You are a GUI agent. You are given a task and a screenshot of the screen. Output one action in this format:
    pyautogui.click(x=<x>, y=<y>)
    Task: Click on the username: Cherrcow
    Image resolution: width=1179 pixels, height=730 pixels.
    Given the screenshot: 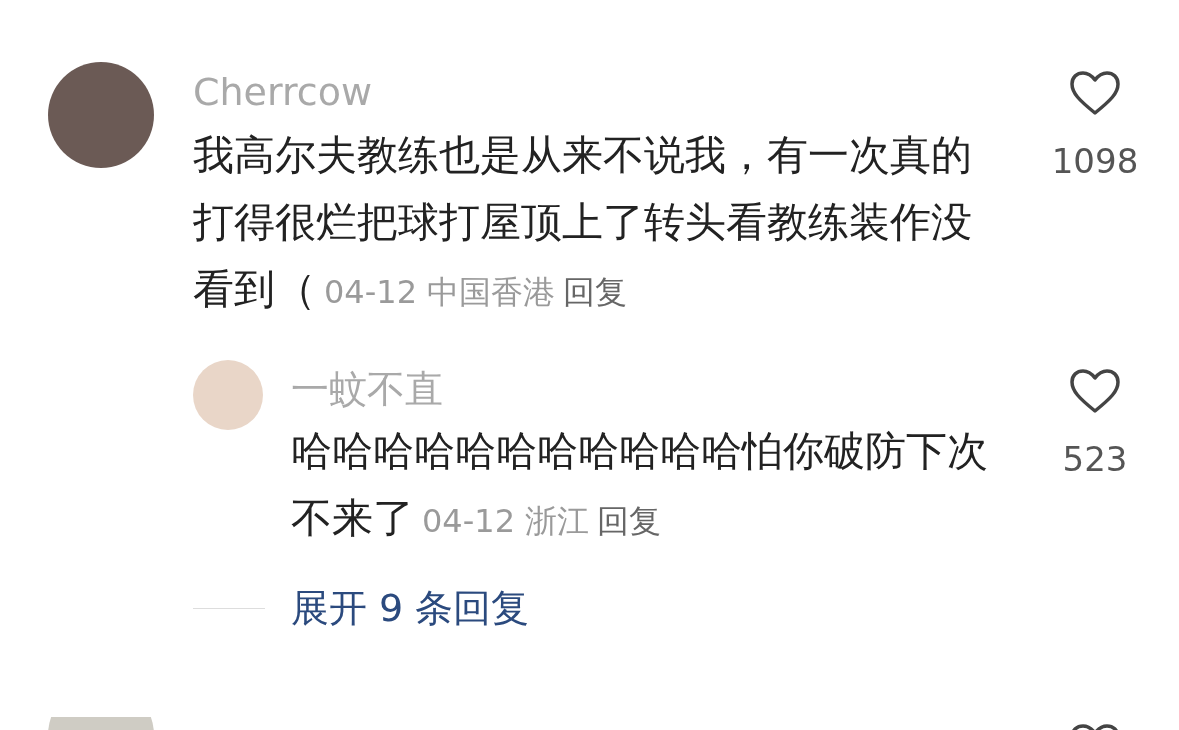 What is the action you would take?
    pyautogui.click(x=283, y=92)
    